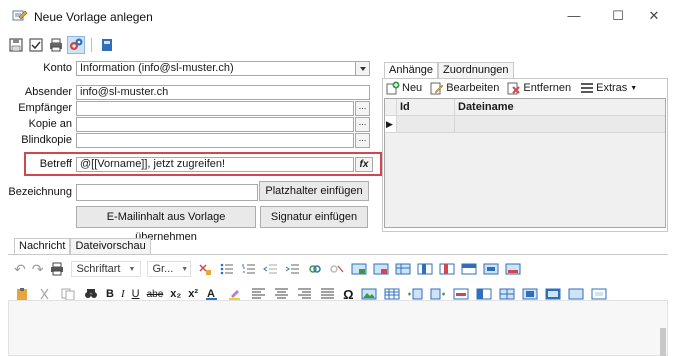 The height and width of the screenshot is (356, 676). I want to click on table-border-icon, so click(553, 294).